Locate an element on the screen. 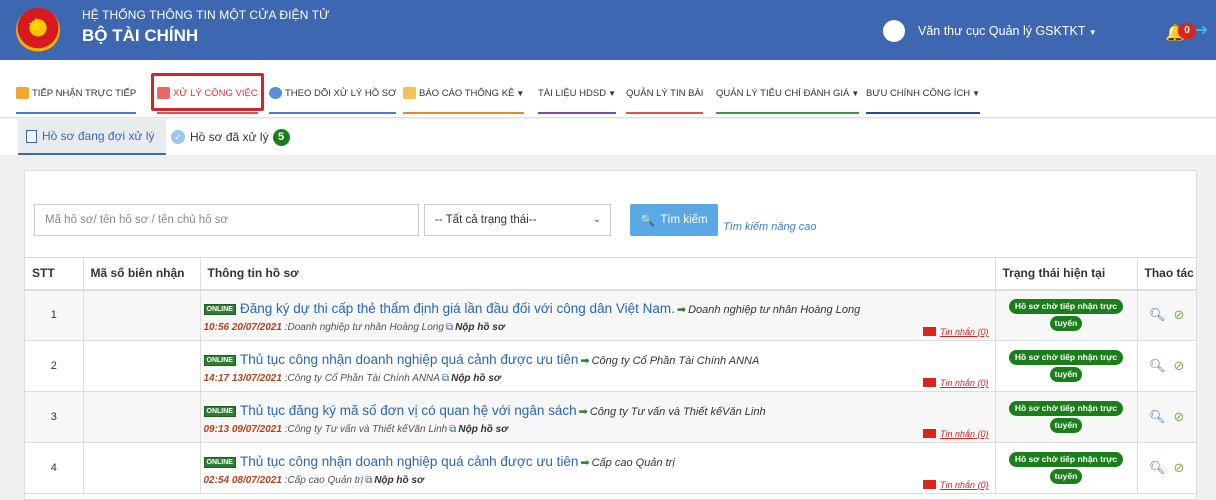 Image resolution: width=1216 pixels, height=500 pixels. report-icon is located at coordinates (409, 93).